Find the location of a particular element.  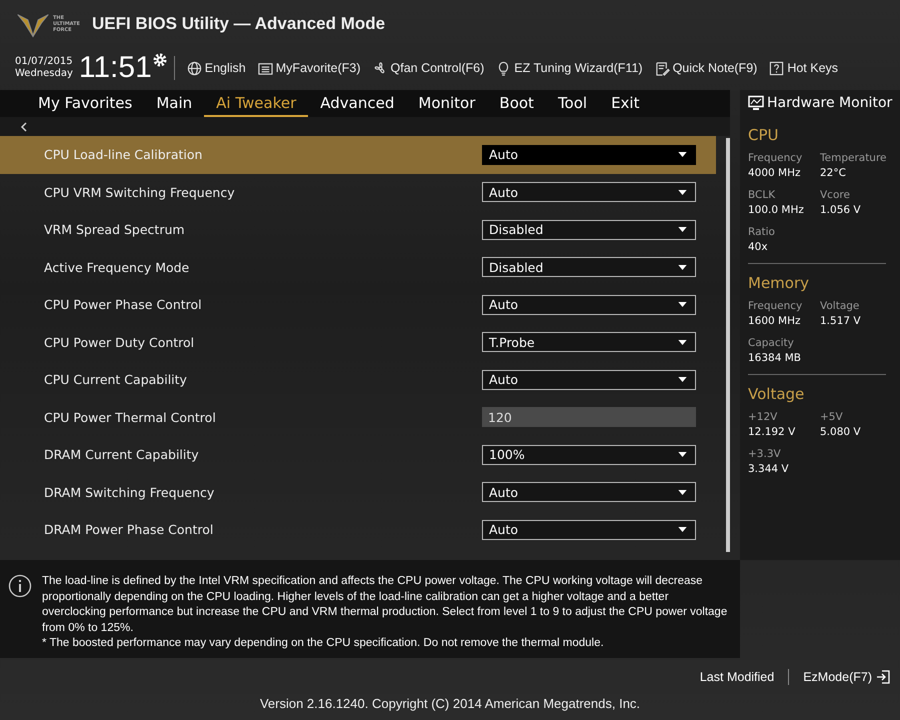

sensor-label: +5V is located at coordinates (832, 417).